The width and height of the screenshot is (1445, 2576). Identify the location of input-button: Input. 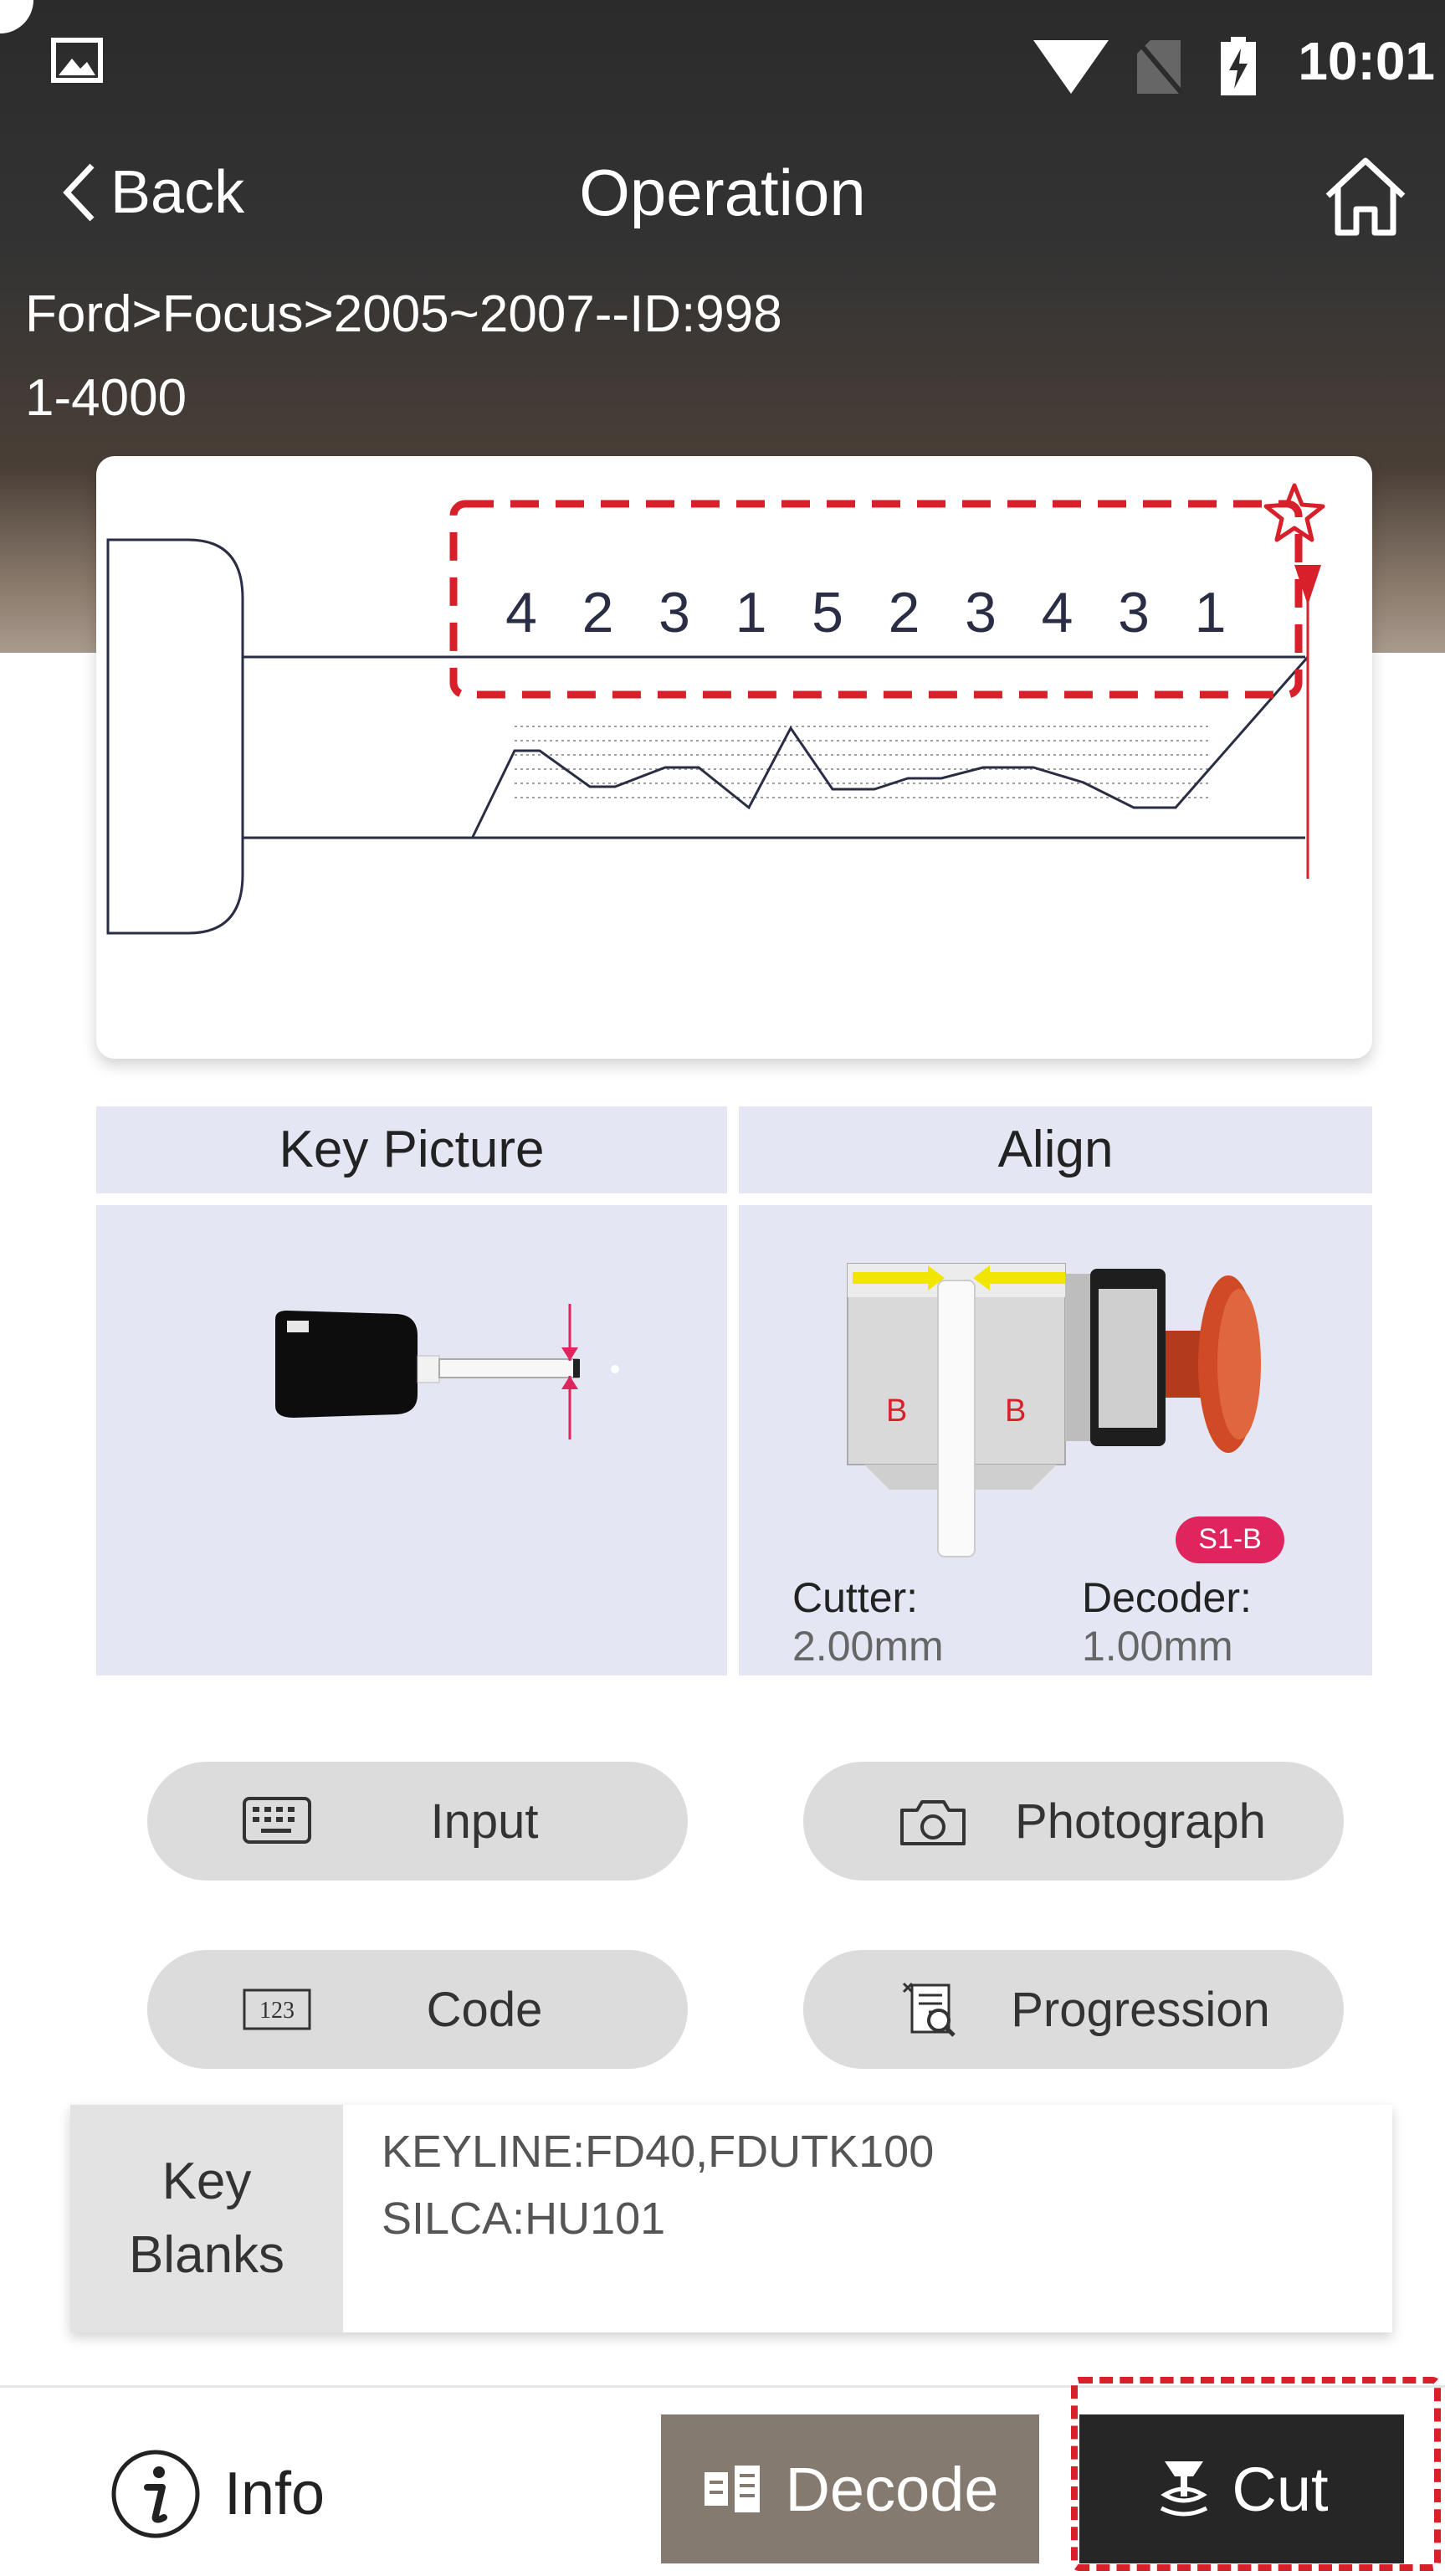
(418, 1821).